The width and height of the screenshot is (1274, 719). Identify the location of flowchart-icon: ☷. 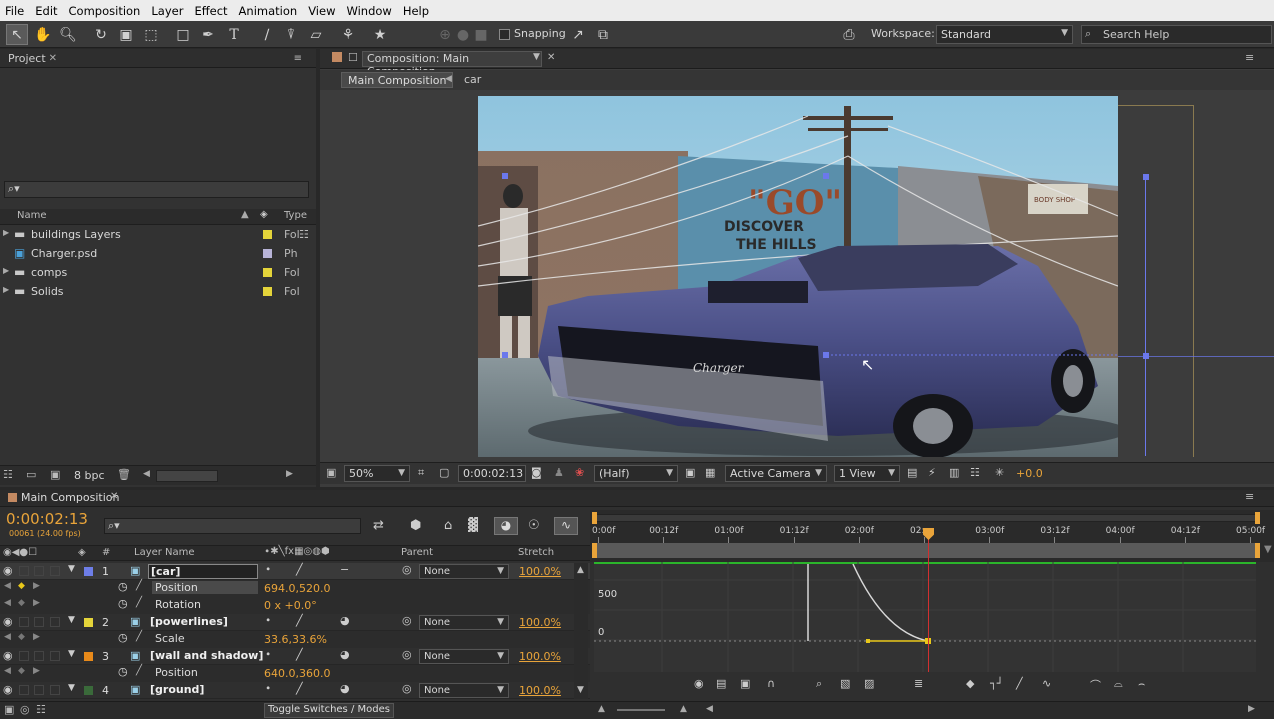
(304, 234).